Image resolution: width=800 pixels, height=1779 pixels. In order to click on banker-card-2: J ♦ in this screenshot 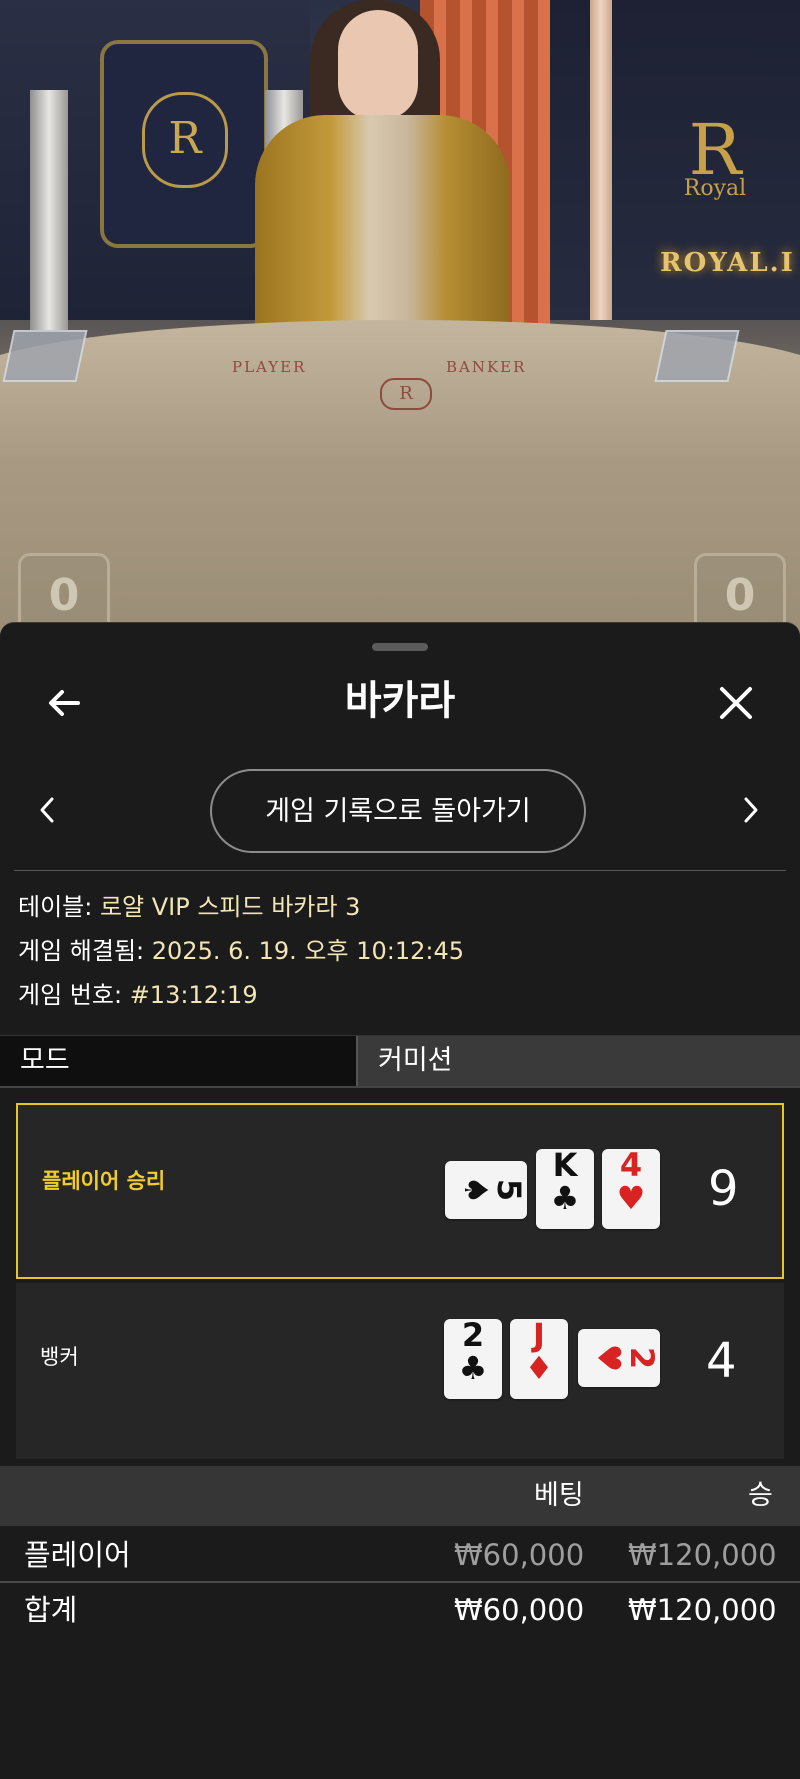, I will do `click(539, 1359)`.